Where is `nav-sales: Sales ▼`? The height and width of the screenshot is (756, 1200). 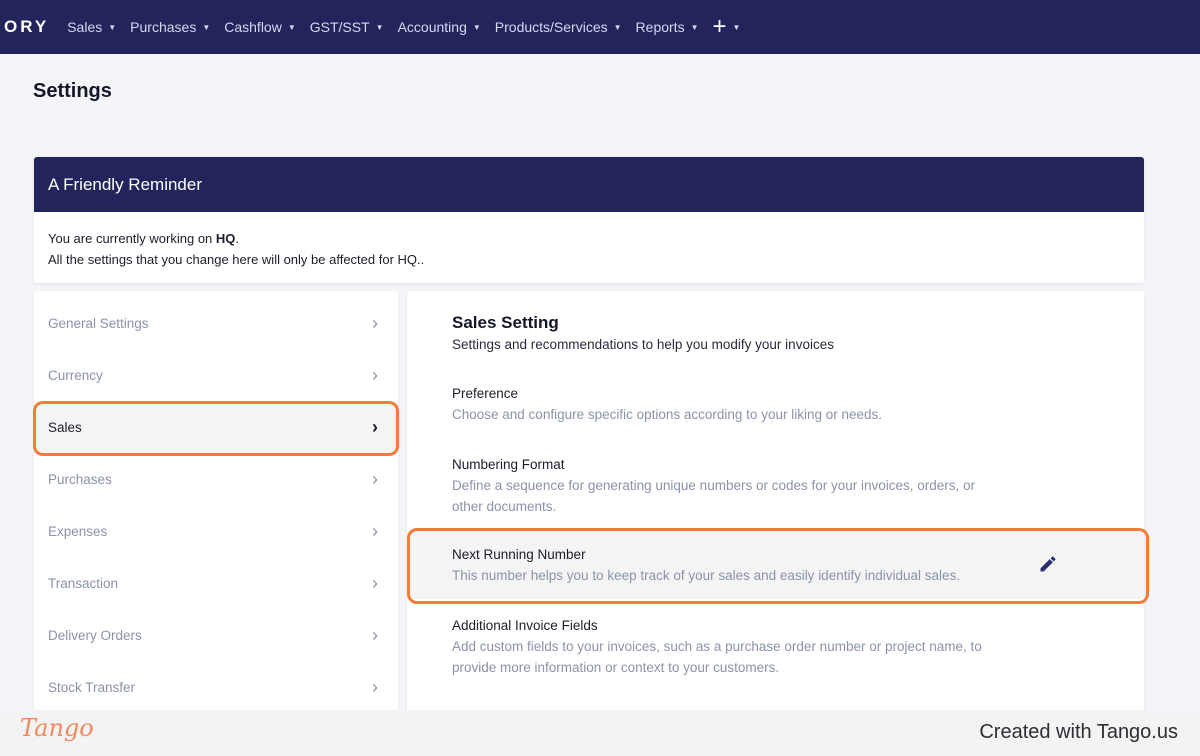 nav-sales: Sales ▼ is located at coordinates (91, 27).